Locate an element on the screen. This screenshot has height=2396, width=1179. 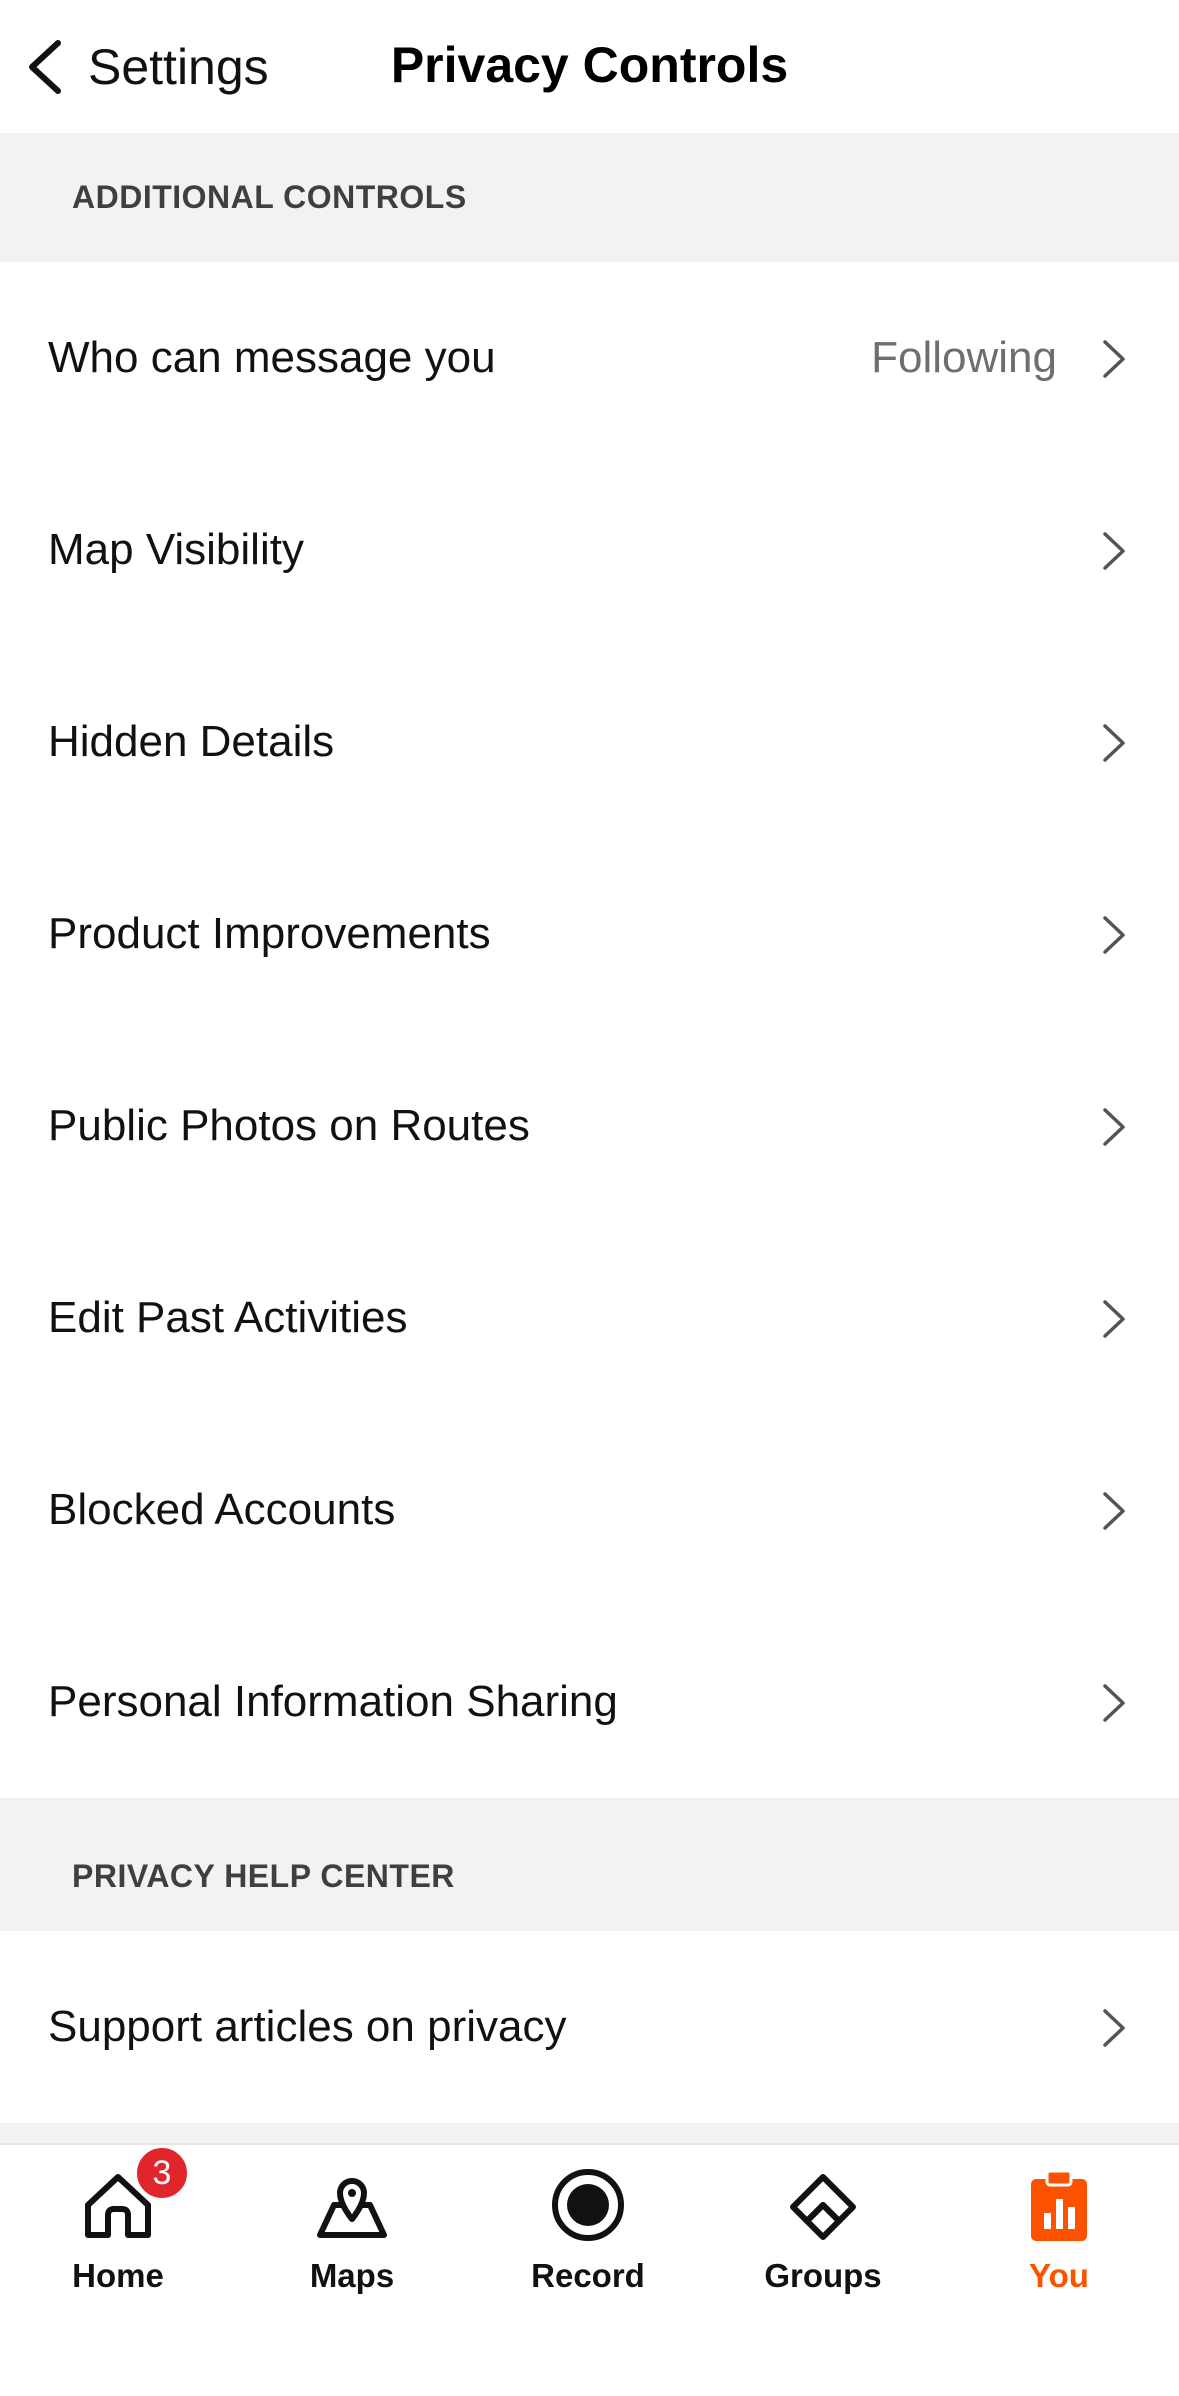
tab-label: Groups is located at coordinates (823, 2275).